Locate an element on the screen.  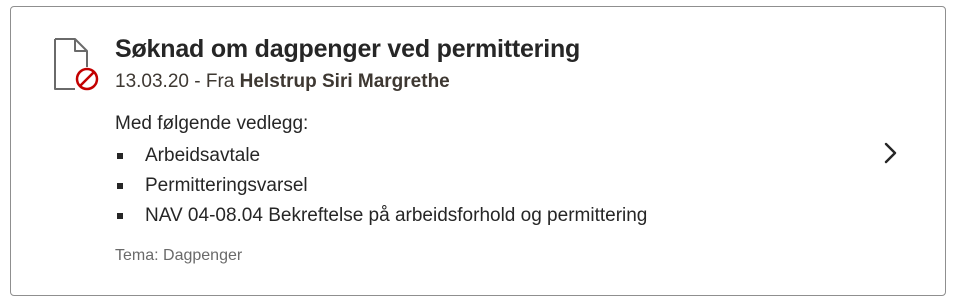
attachment-item: Arbeidsavtale is located at coordinates (490, 156).